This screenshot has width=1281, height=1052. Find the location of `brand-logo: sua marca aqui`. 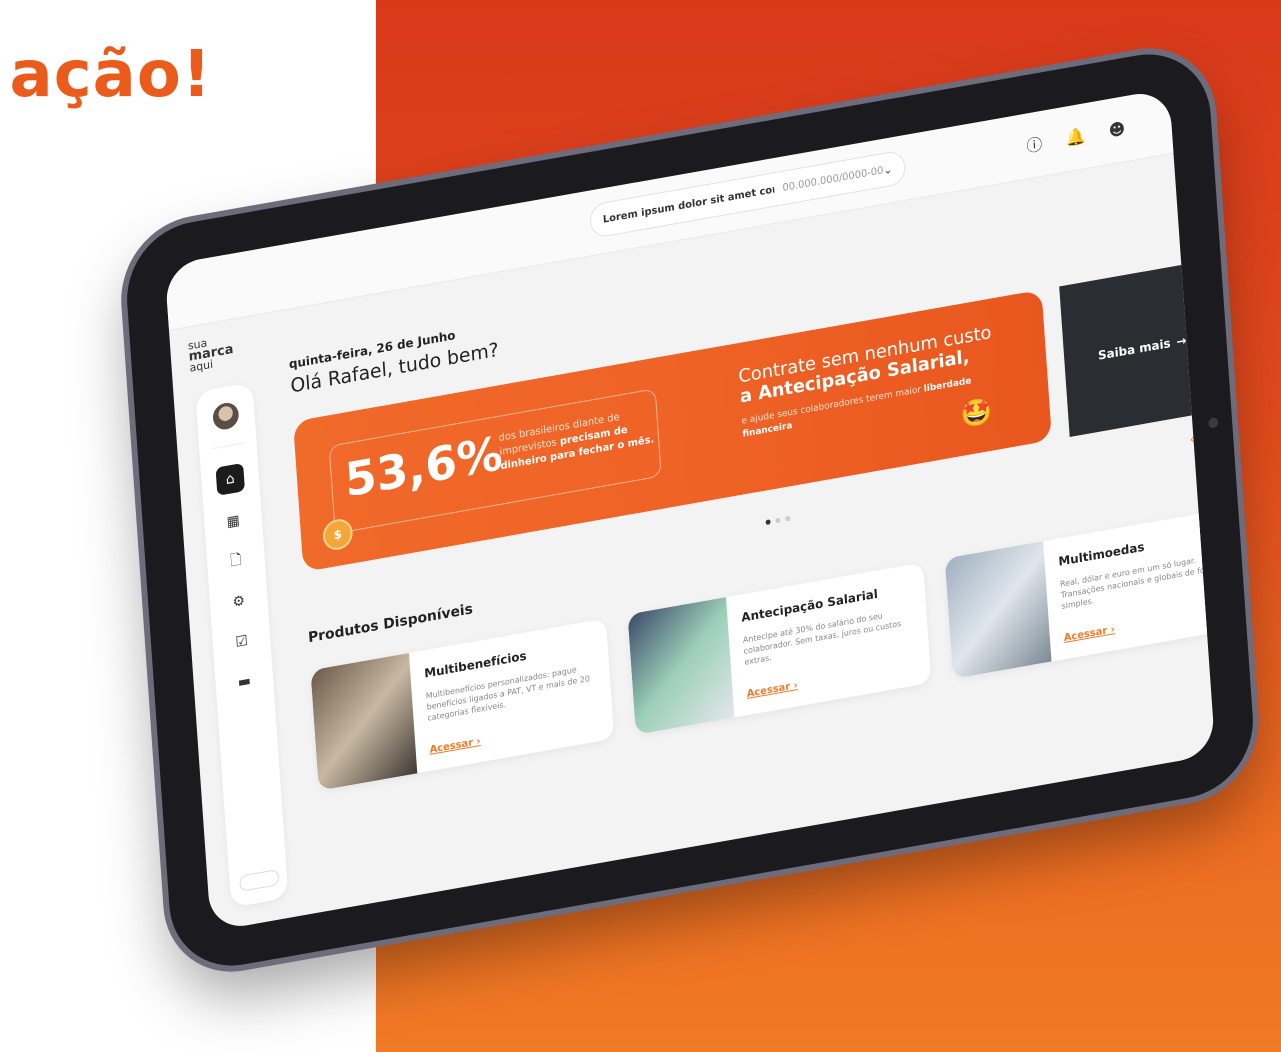

brand-logo: sua marca aqui is located at coordinates (211, 353).